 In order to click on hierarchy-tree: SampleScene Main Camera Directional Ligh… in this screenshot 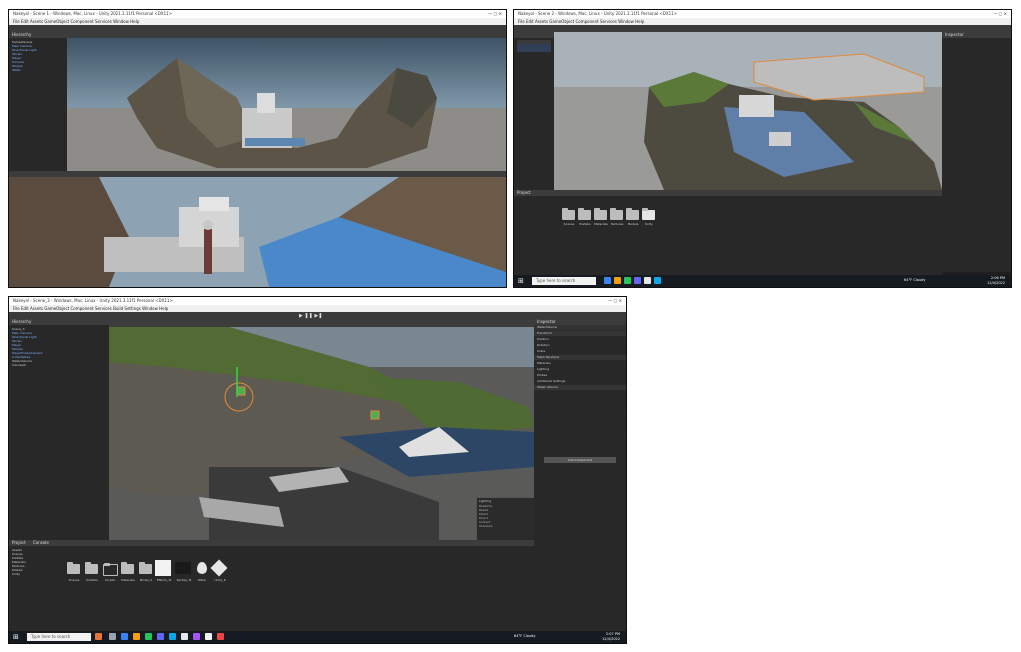, I will do `click(38, 56)`.